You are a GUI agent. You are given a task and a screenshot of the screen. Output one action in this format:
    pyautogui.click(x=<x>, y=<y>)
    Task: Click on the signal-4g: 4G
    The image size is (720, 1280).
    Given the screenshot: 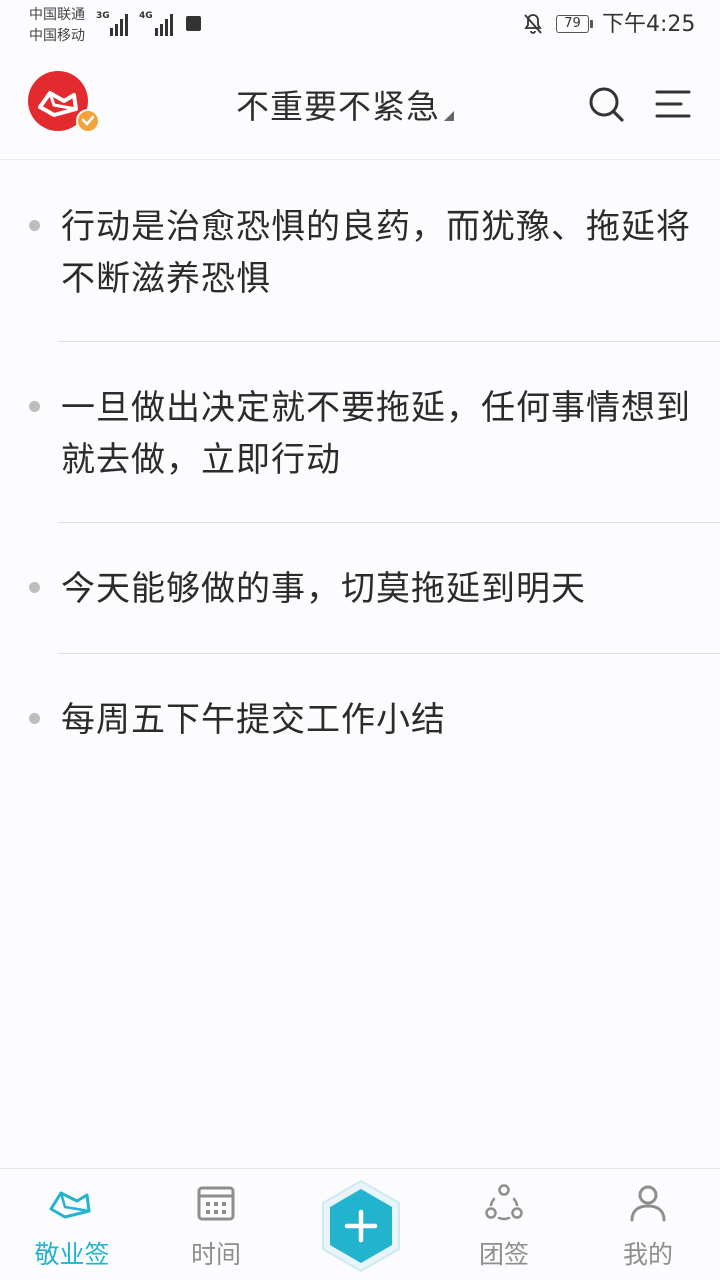 What is the action you would take?
    pyautogui.click(x=159, y=23)
    